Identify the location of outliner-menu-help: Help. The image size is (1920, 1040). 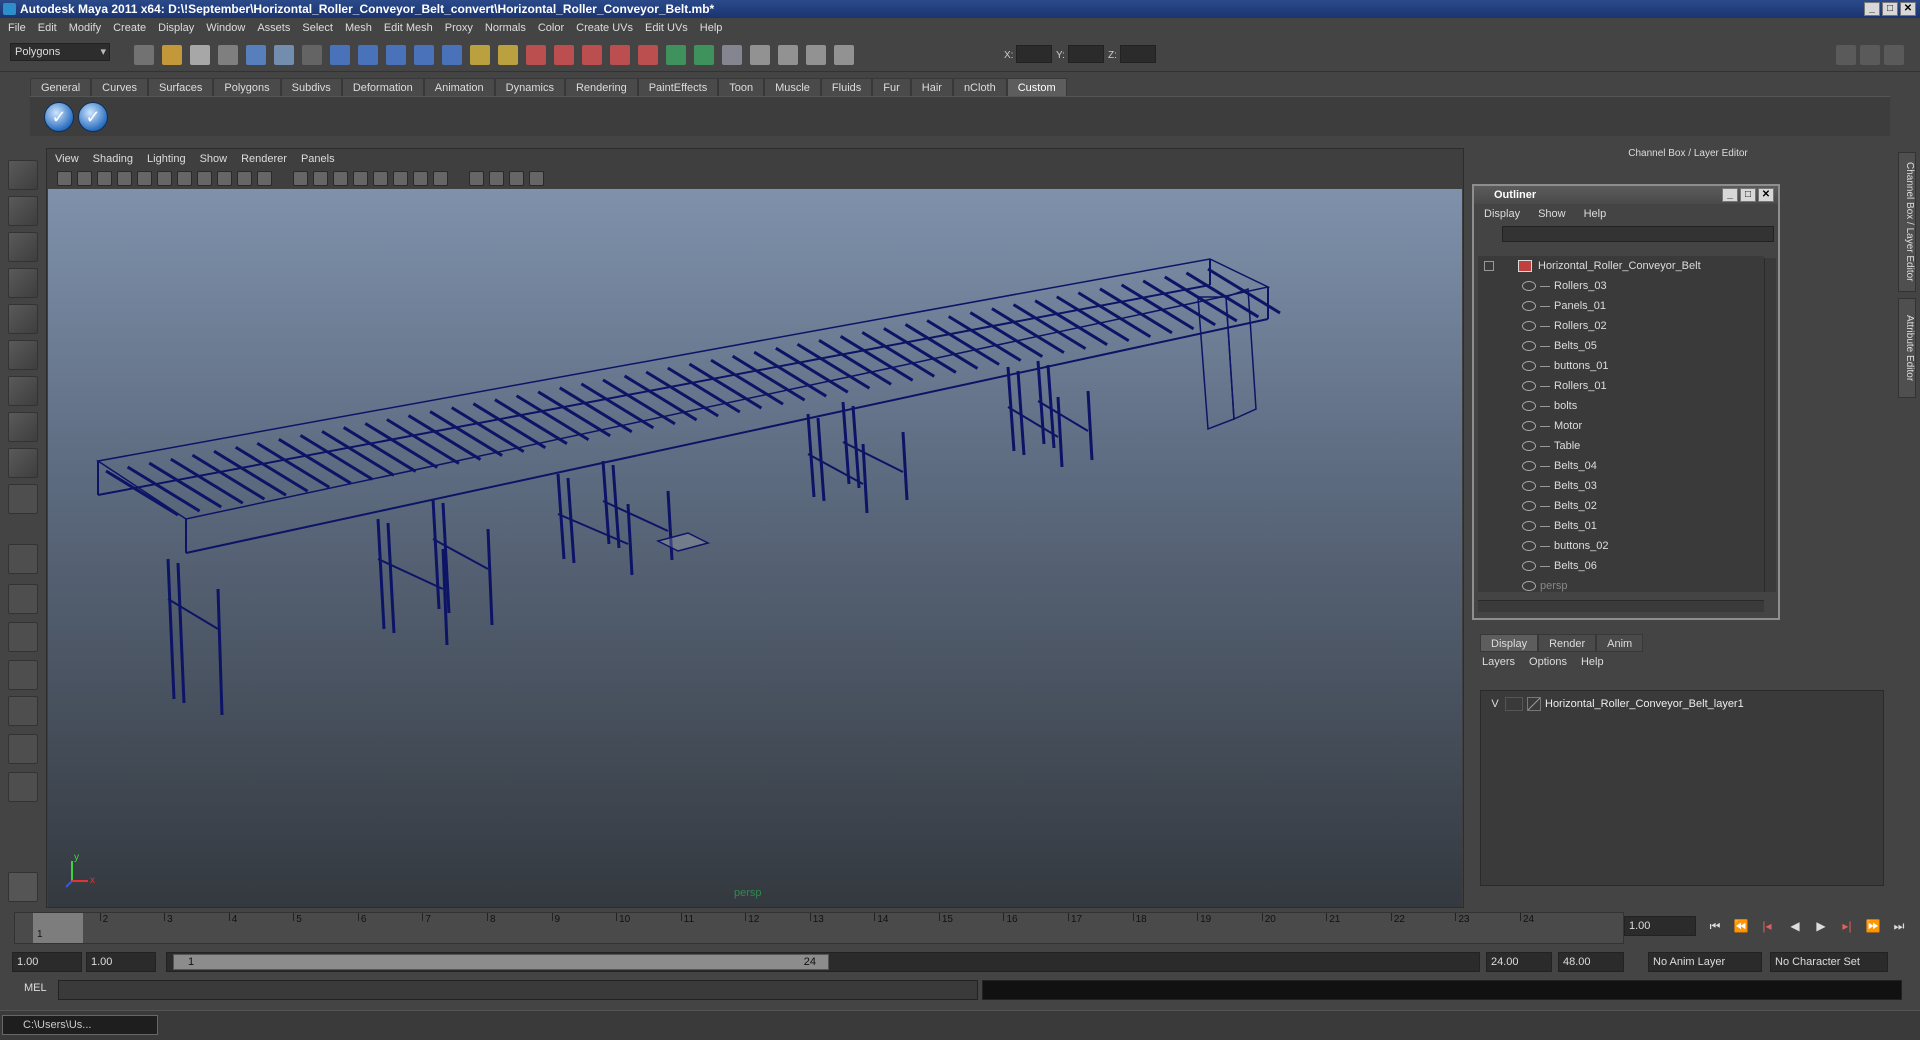
(1595, 214).